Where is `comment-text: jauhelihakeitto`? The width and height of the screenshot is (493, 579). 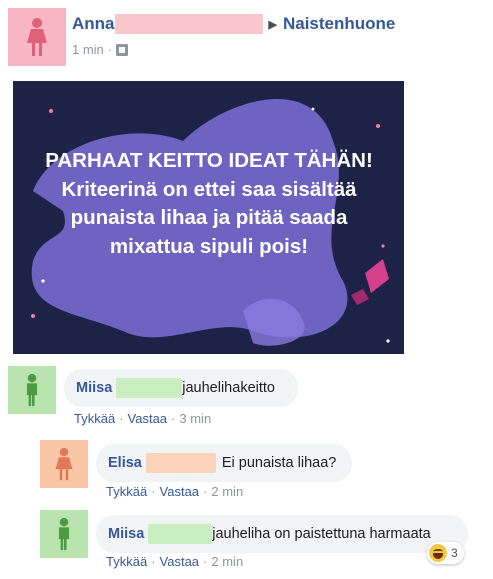
comment-text: jauhelihakeitto is located at coordinates (228, 388).